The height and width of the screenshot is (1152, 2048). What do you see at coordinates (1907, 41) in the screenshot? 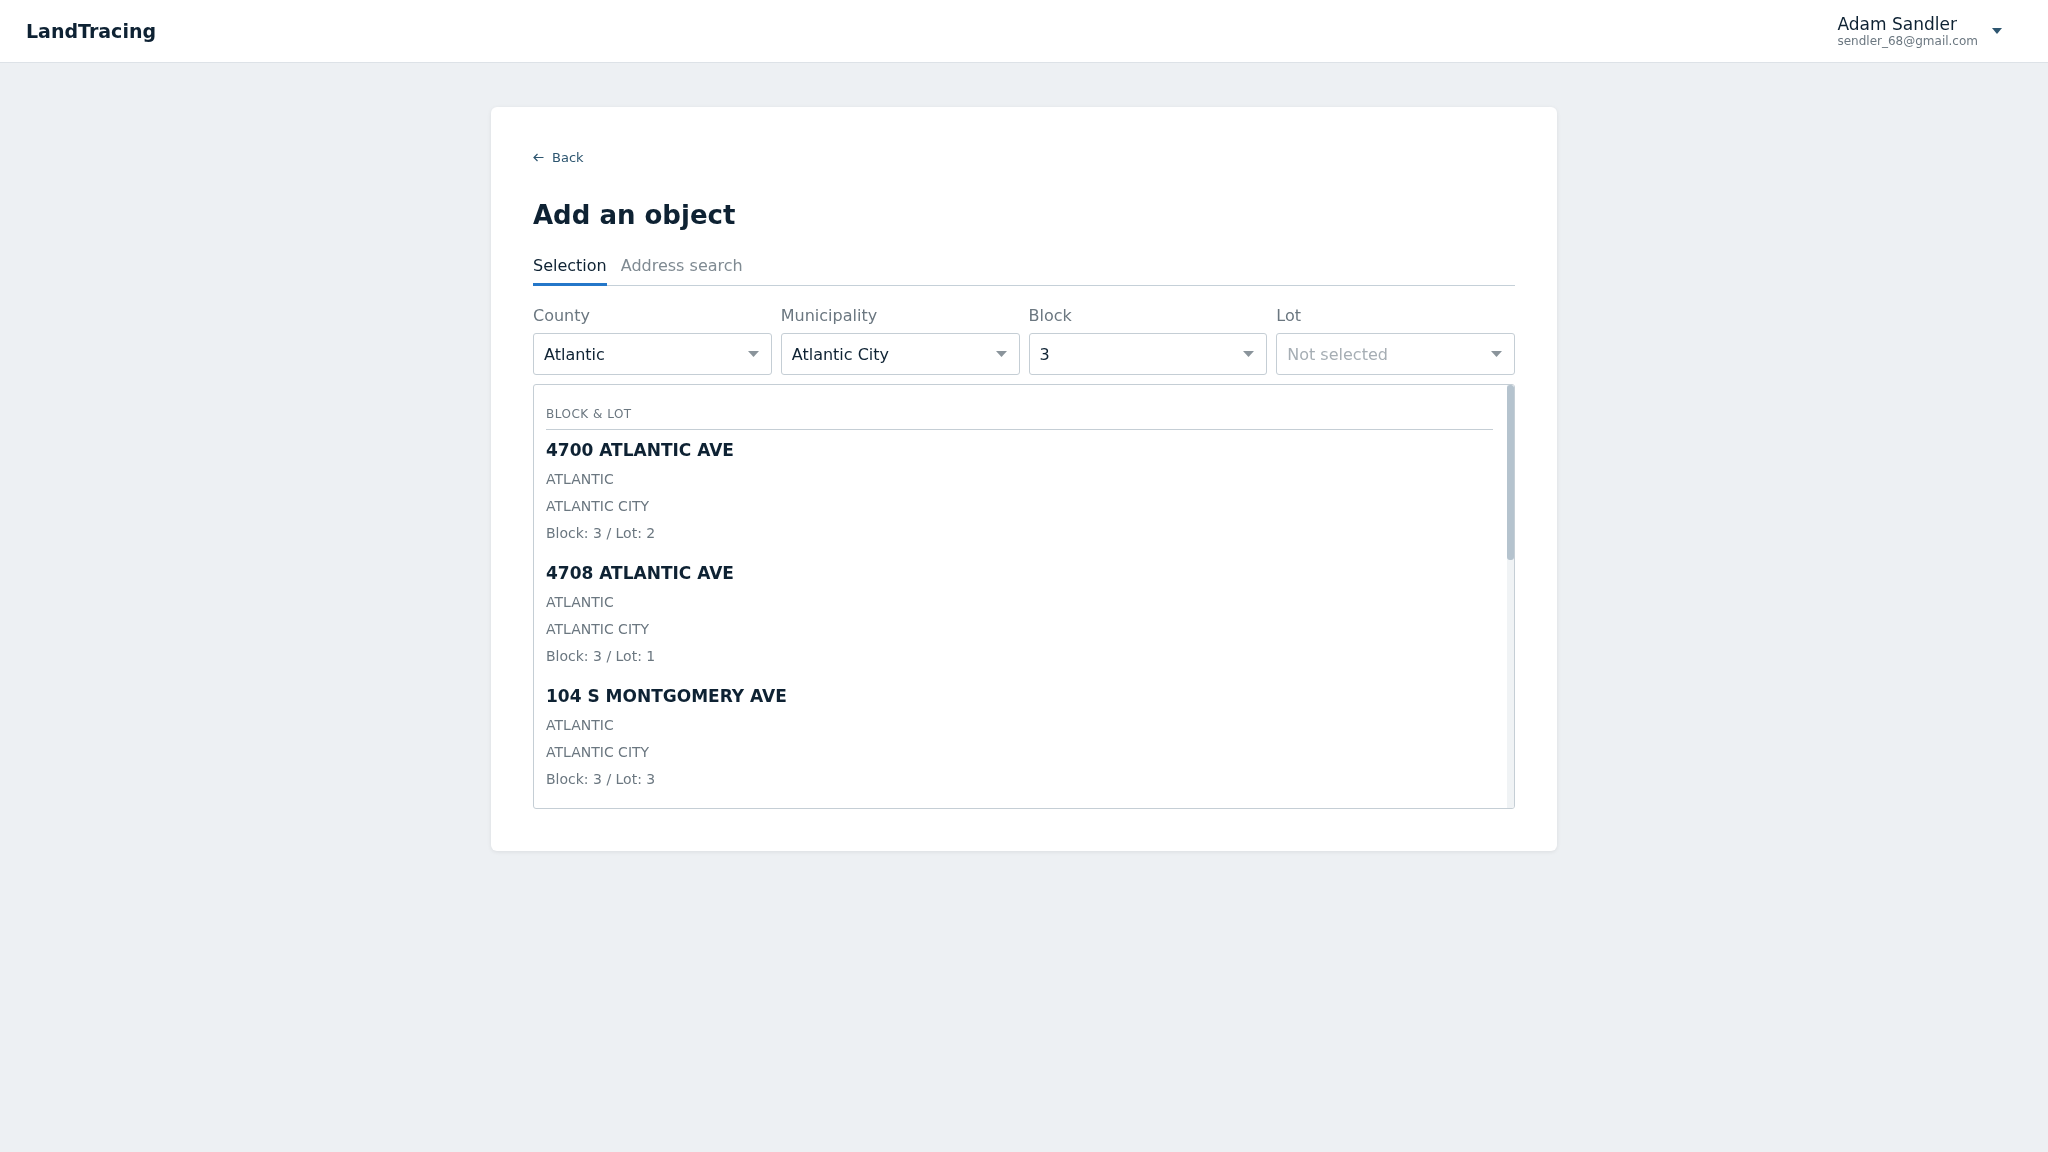
I see `user-email: sendler_68@gmail.com` at bounding box center [1907, 41].